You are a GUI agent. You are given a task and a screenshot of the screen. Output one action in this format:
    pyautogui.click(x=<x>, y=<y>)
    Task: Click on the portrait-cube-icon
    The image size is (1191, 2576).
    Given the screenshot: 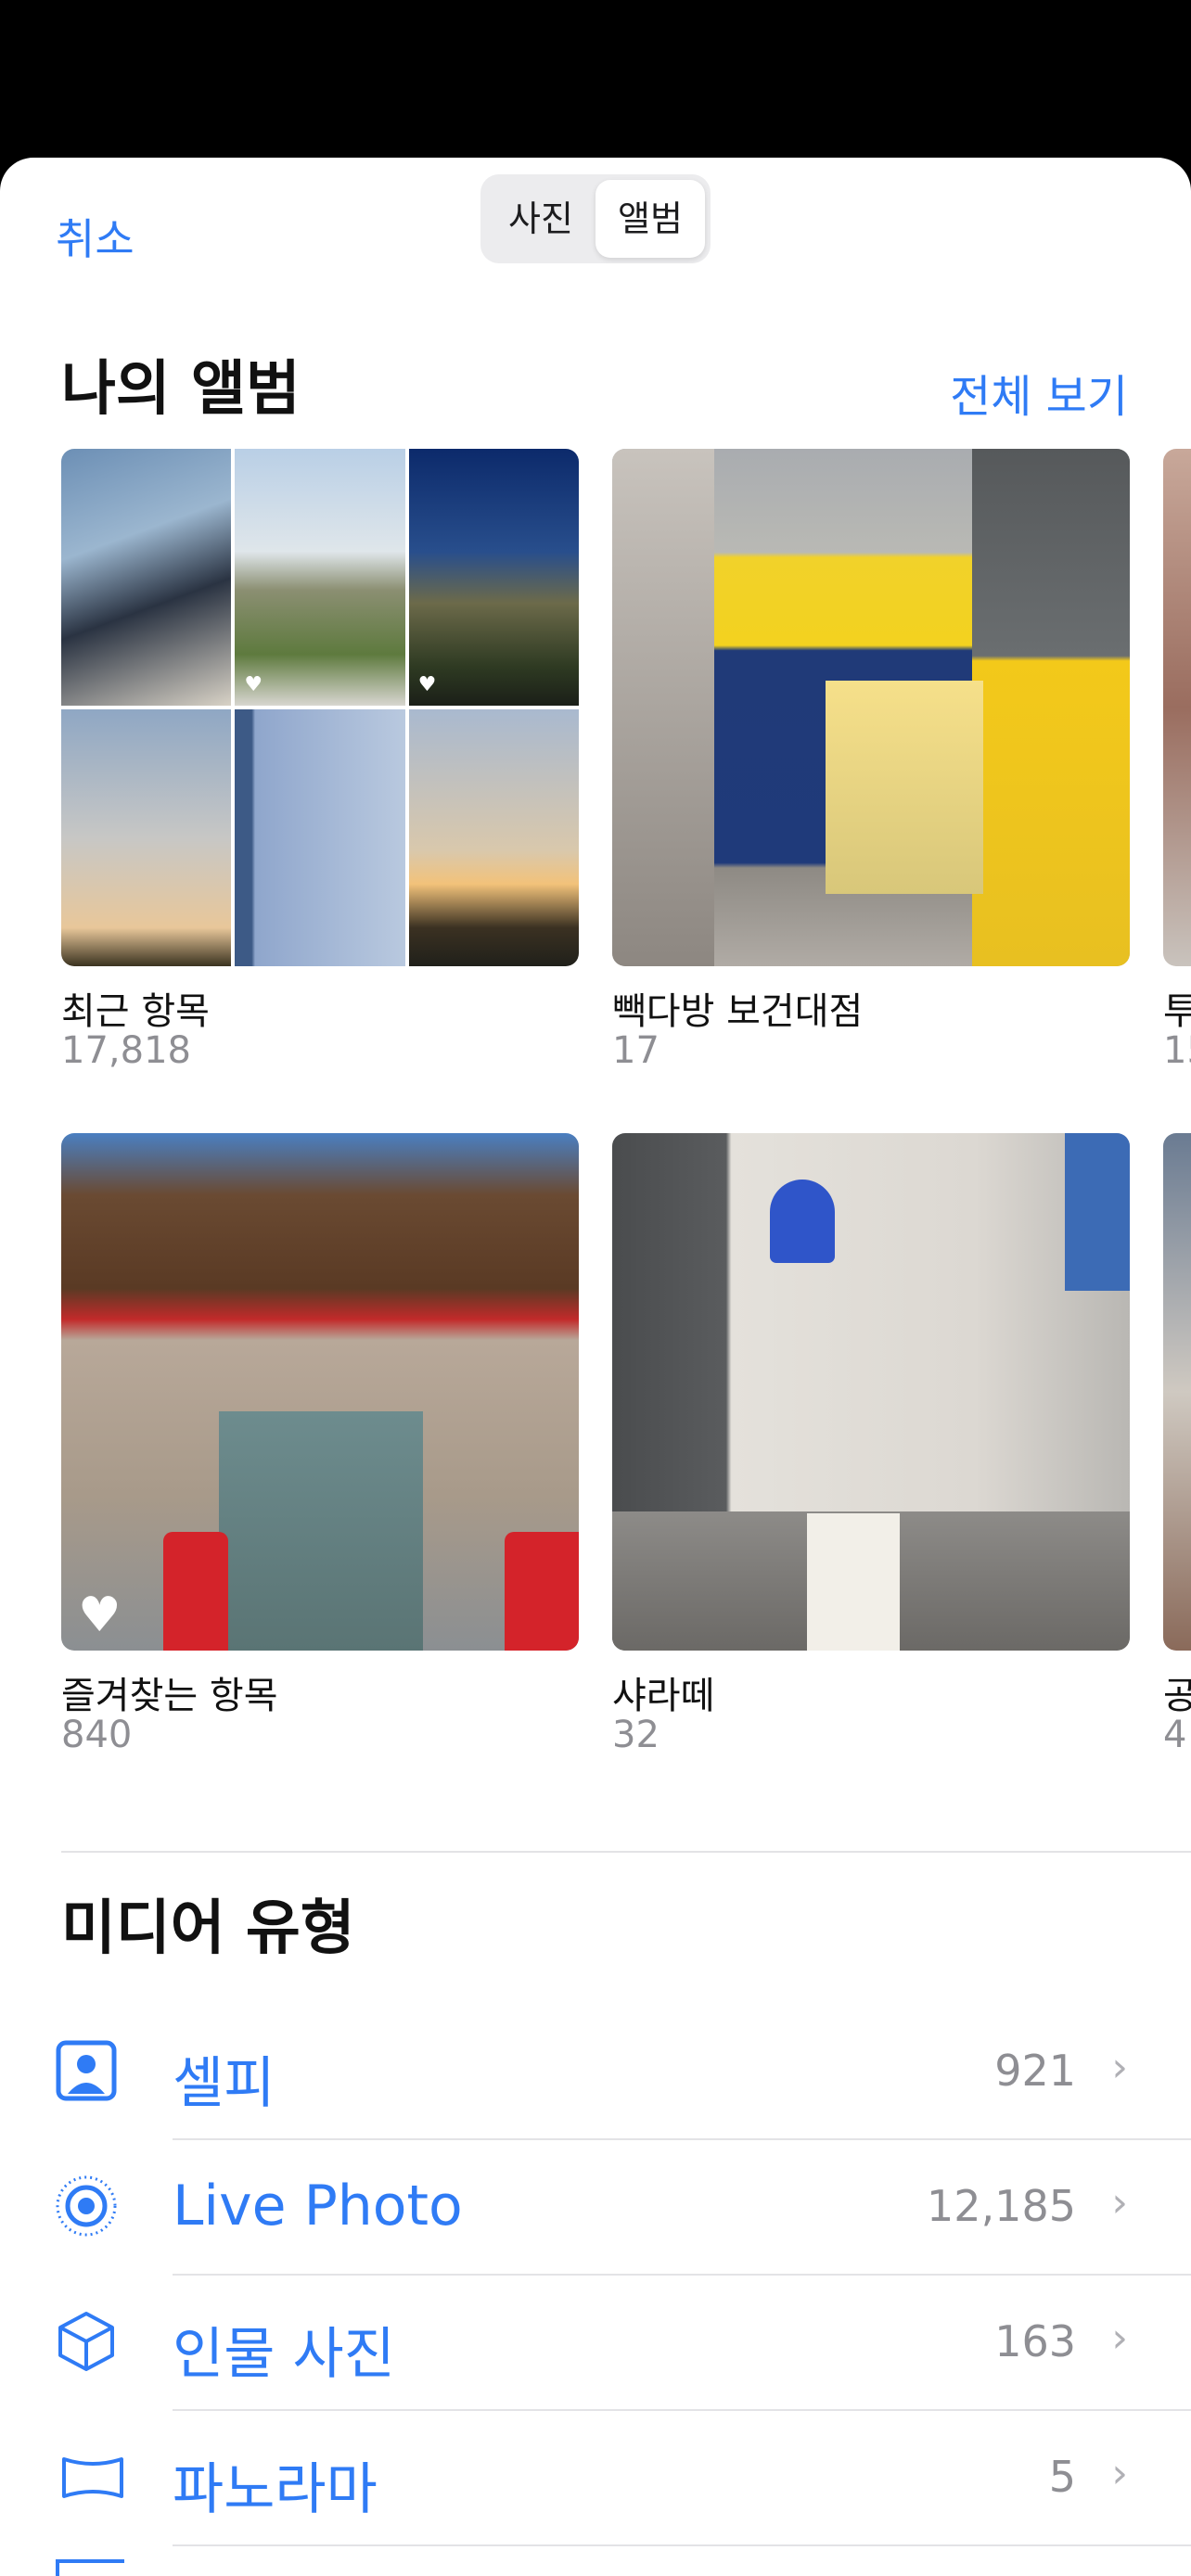 What is the action you would take?
    pyautogui.click(x=86, y=2341)
    